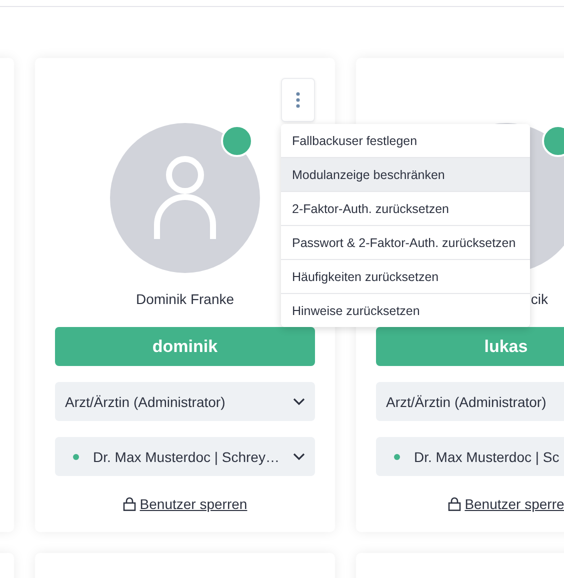 The image size is (564, 578). I want to click on menu-item: Hinweise zurücksetzen, so click(405, 310).